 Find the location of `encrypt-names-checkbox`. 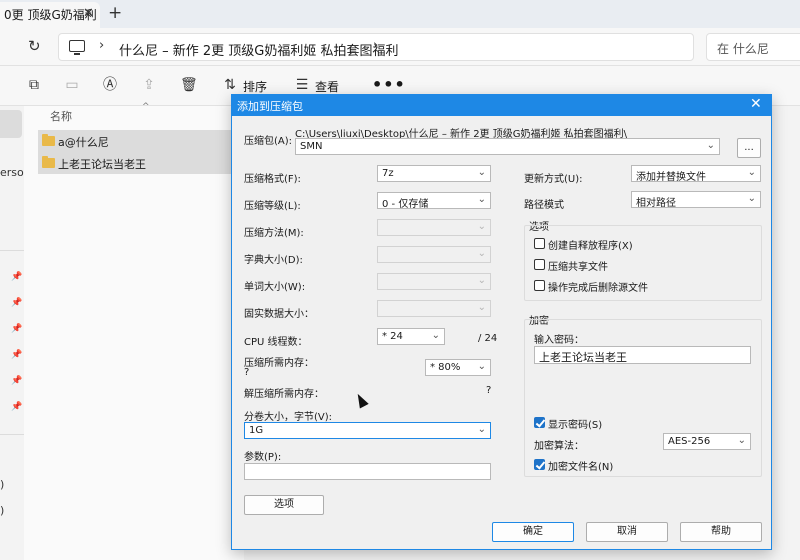

encrypt-names-checkbox is located at coordinates (539, 464).